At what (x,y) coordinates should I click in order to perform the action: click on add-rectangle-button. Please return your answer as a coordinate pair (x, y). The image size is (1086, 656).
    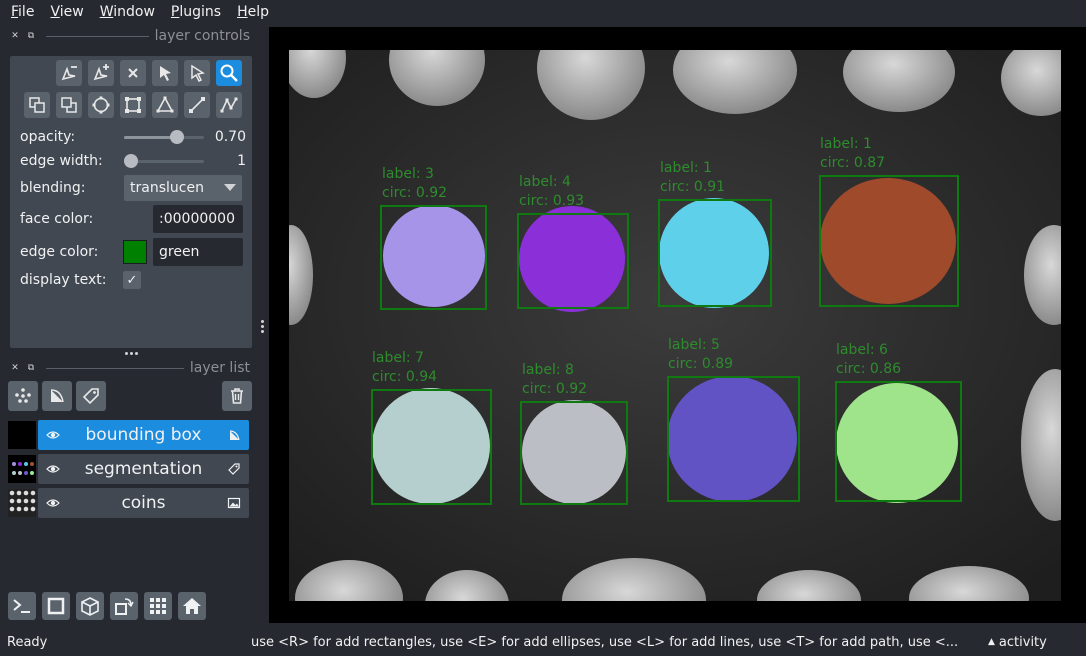
    Looking at the image, I should click on (133, 105).